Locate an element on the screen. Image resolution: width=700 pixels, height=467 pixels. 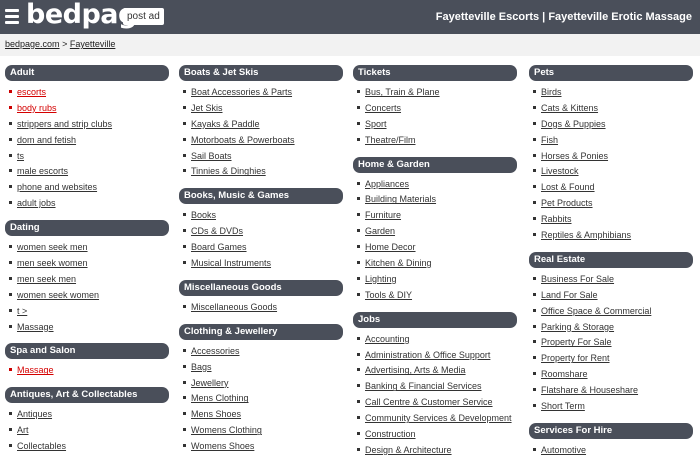
category-link: Garden is located at coordinates (380, 231).